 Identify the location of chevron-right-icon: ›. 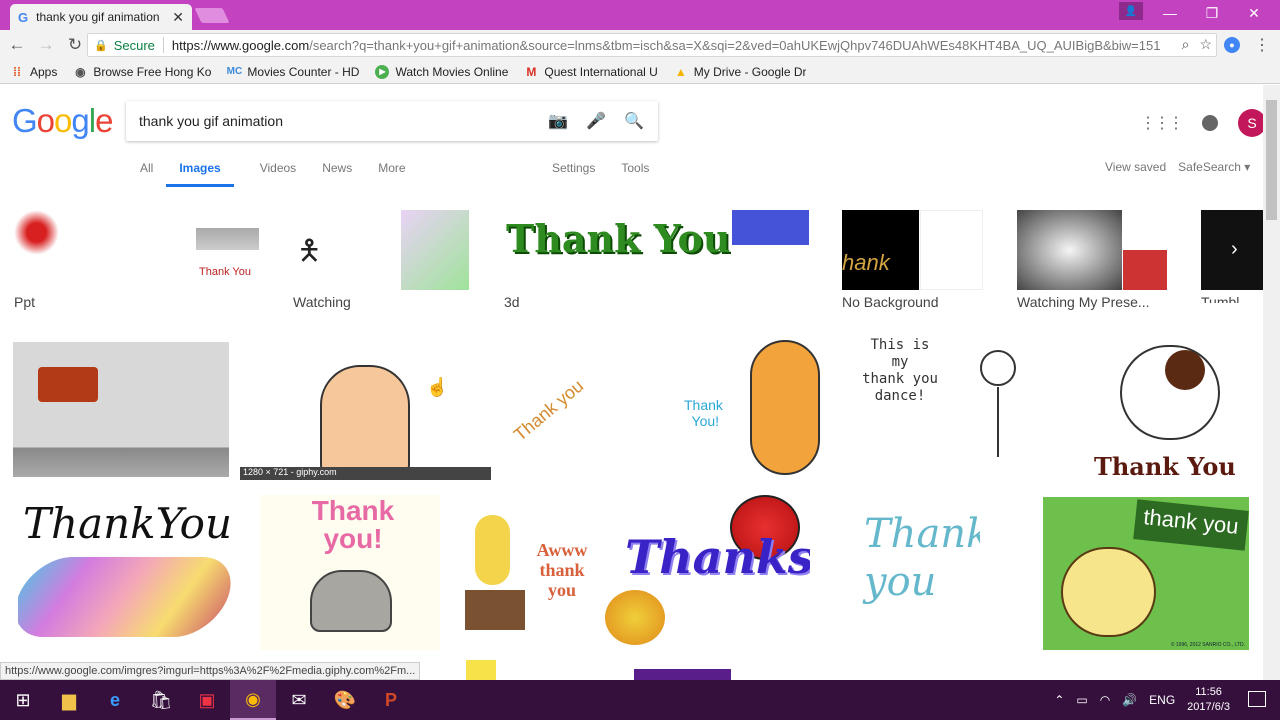
(1234, 249).